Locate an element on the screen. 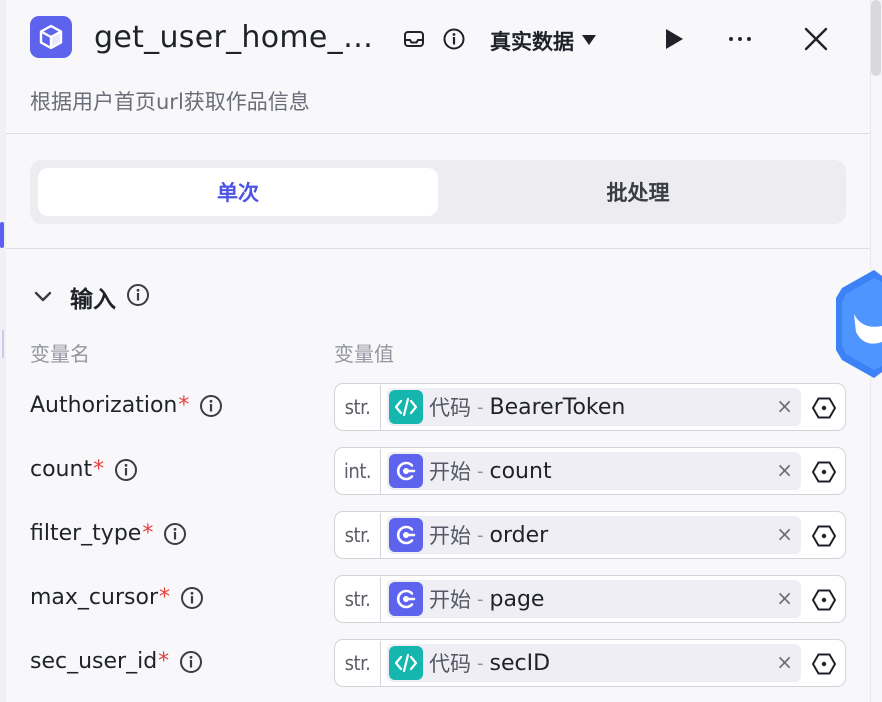  variable-reference-tag: 代码 - BearerToken × is located at coordinates (594, 407).